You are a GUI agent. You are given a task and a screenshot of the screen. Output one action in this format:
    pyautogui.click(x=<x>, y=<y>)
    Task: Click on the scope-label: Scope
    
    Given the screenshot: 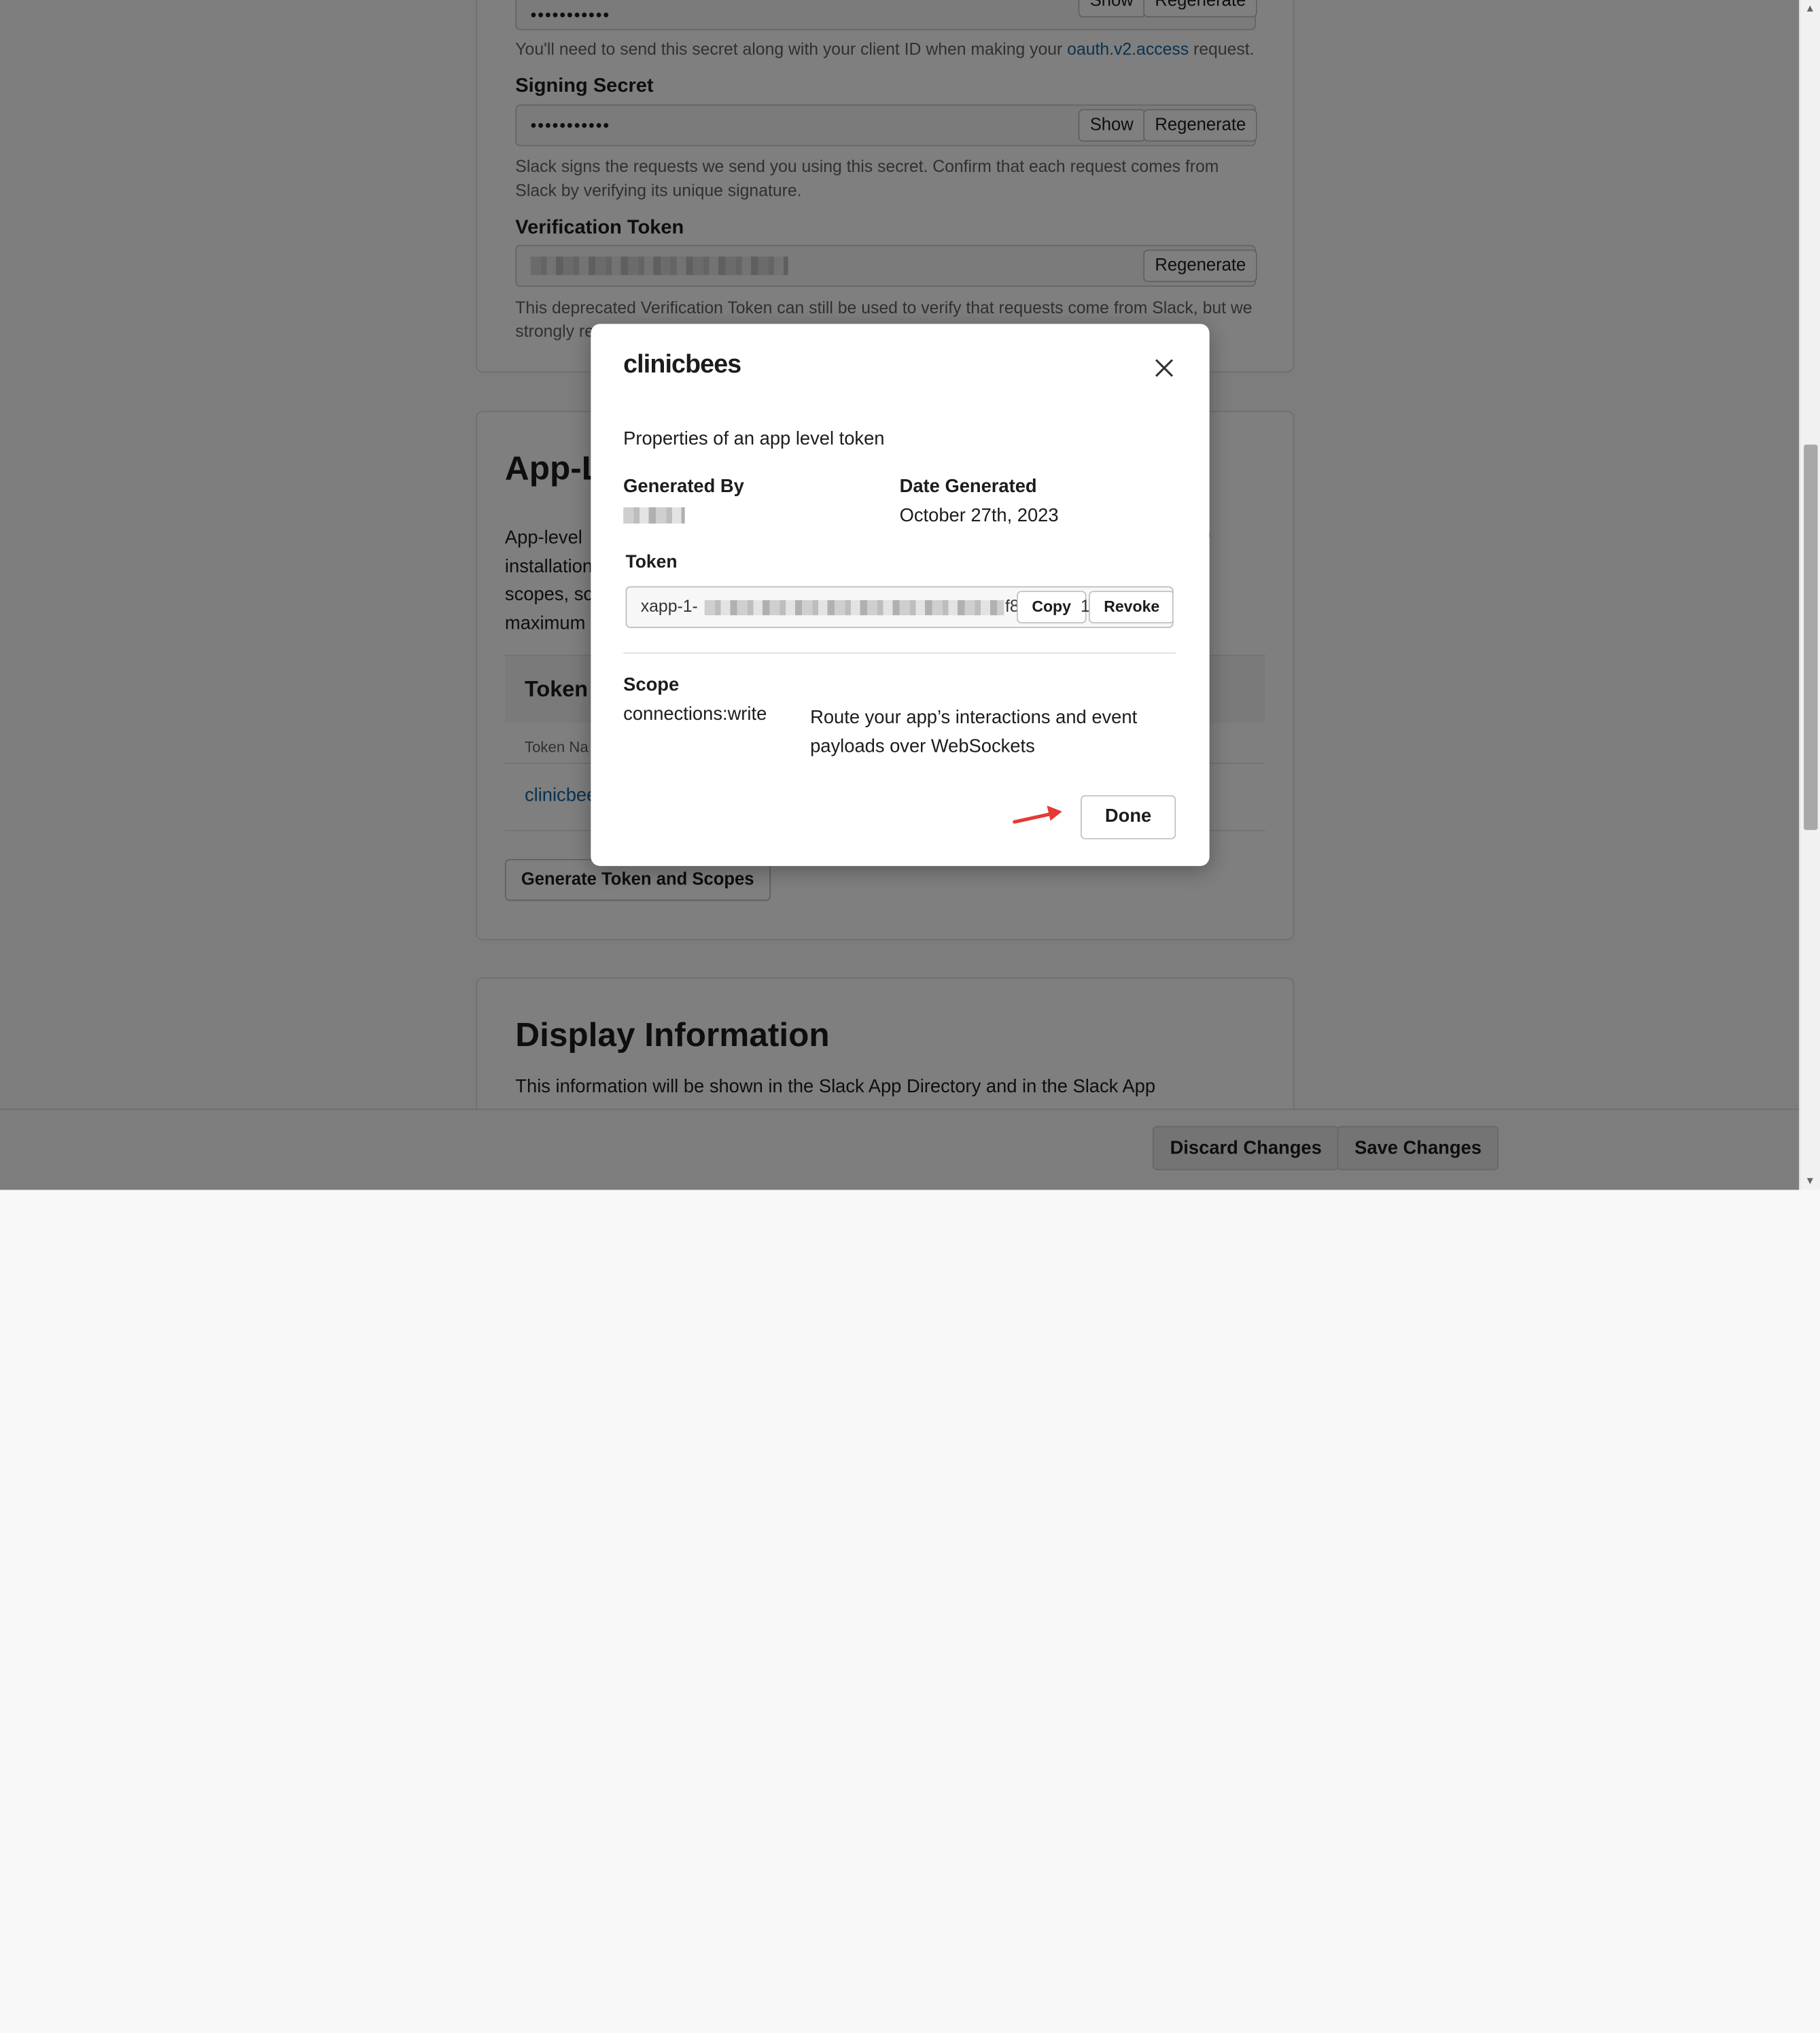 What is the action you would take?
    pyautogui.click(x=652, y=685)
    